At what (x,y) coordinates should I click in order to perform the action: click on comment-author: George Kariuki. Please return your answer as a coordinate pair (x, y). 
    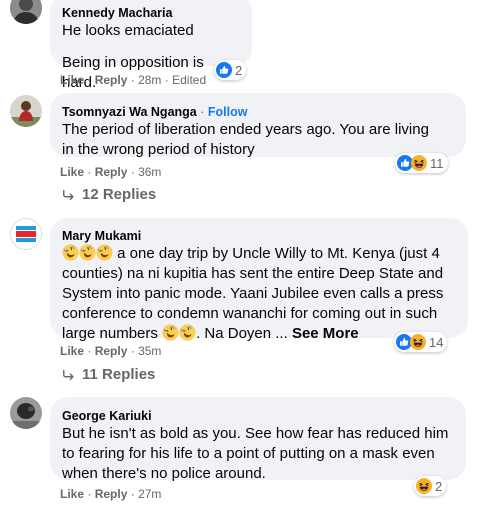
    Looking at the image, I should click on (258, 416).